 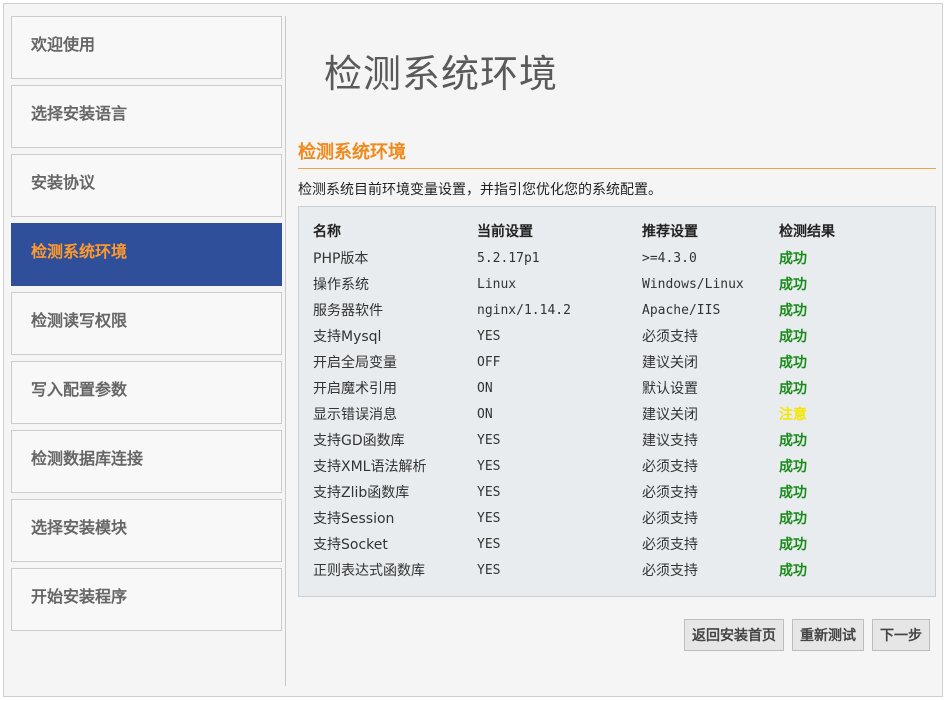 What do you see at coordinates (524, 310) in the screenshot?
I see `cell-current: nginx/1.14.2` at bounding box center [524, 310].